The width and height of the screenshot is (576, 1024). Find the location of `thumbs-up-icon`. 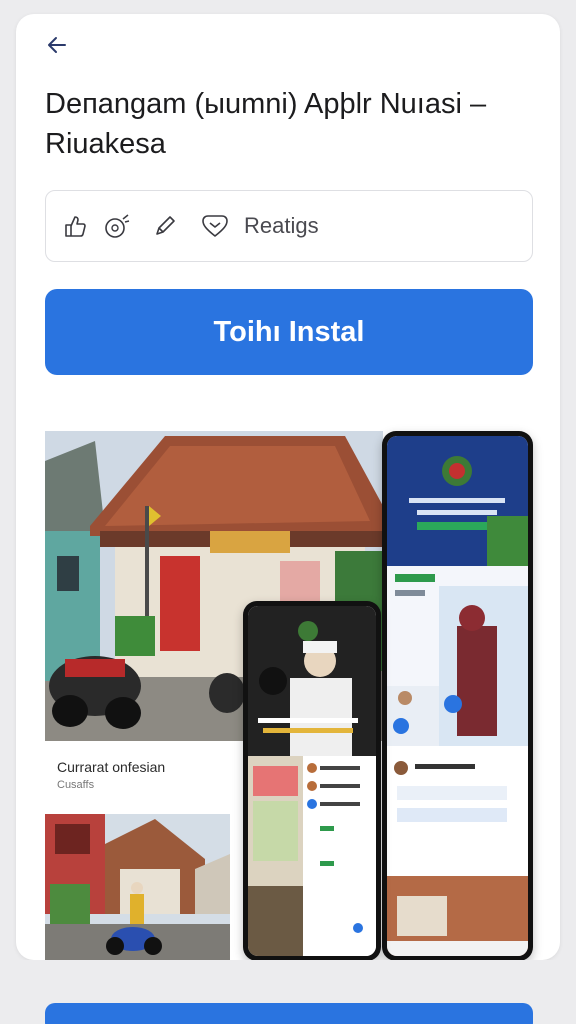

thumbs-up-icon is located at coordinates (75, 226).